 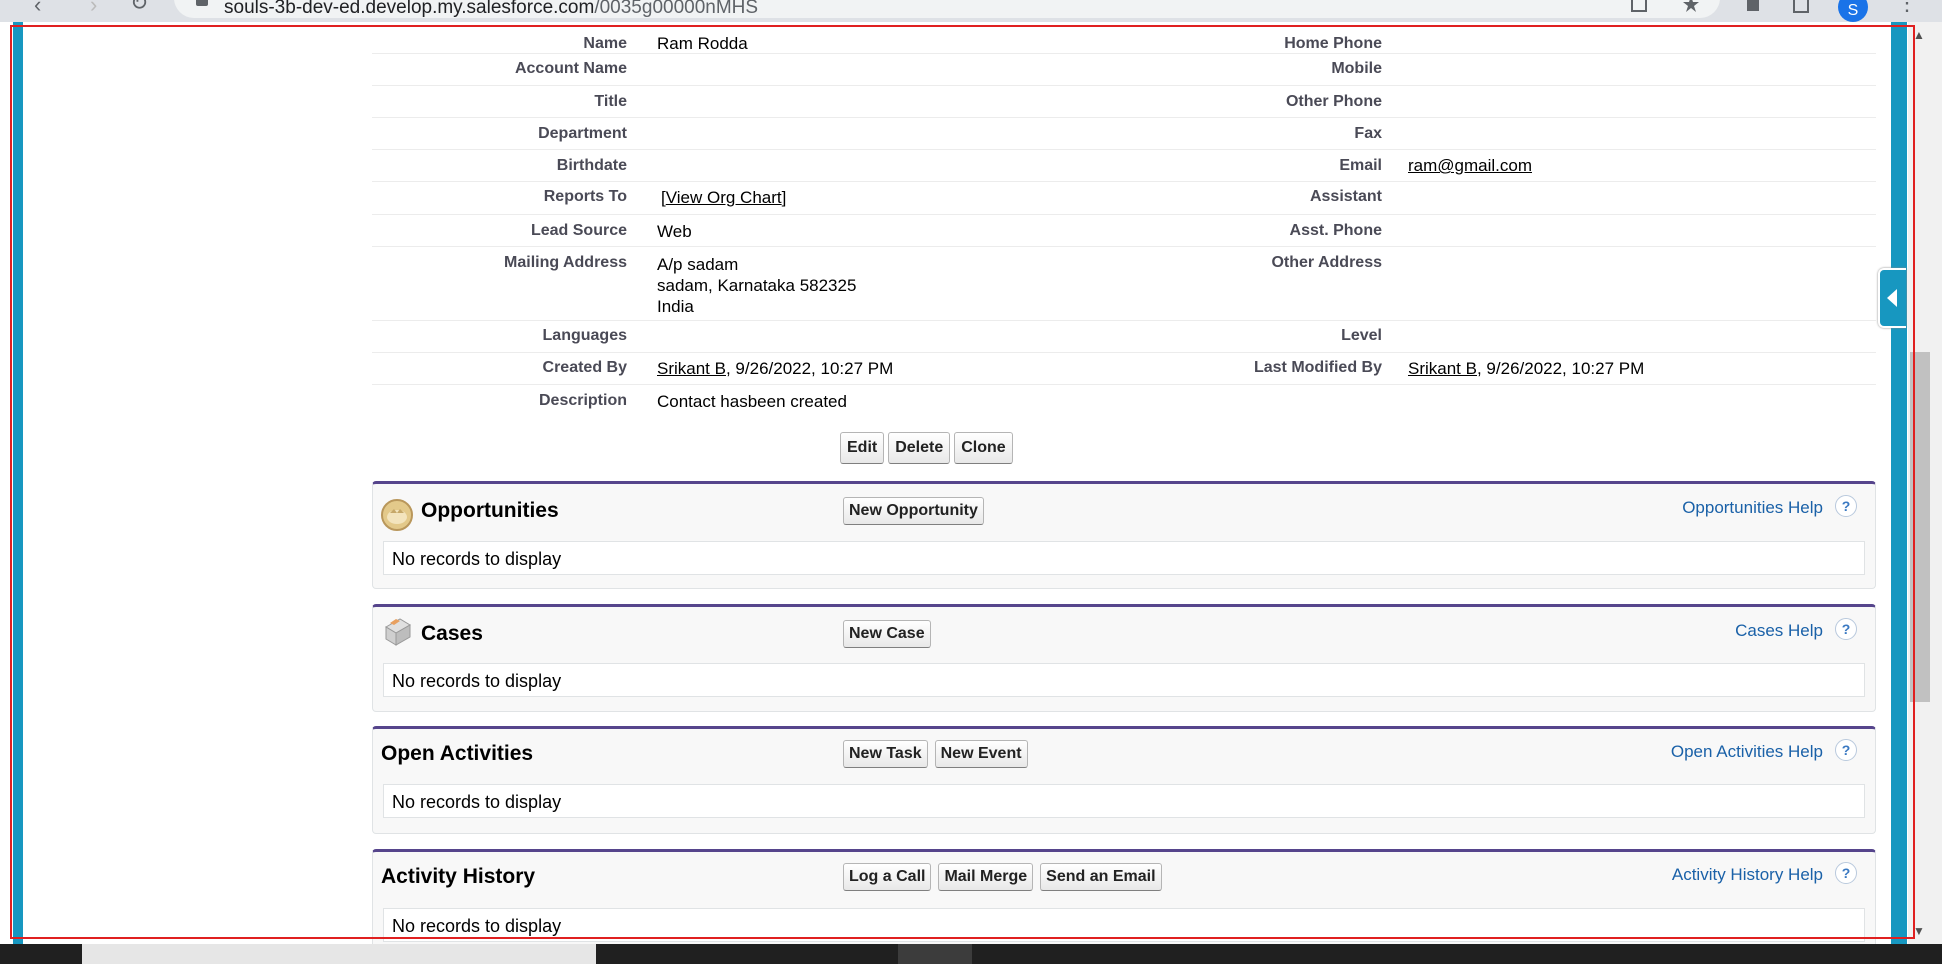 I want to click on new-event-button: New Event, so click(x=981, y=754).